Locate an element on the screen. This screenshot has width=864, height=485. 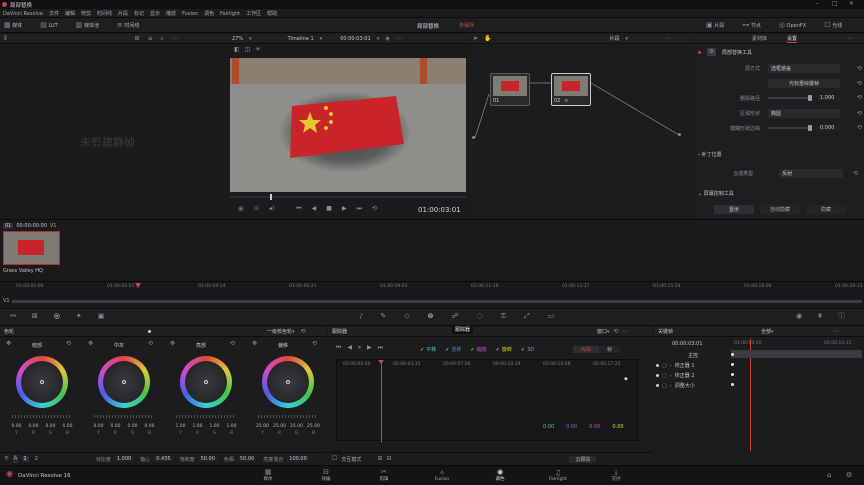
timeline-button: ≡ 时间线 is located at coordinates (128, 25).